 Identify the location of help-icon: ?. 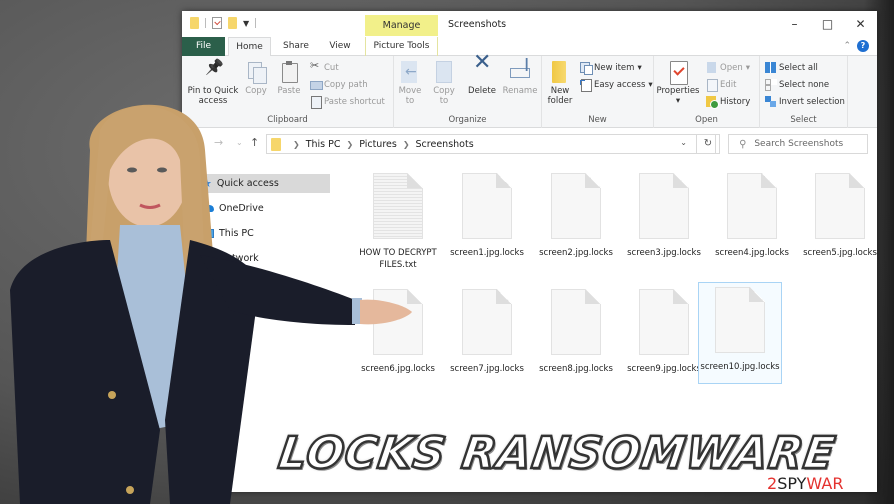
(863, 46).